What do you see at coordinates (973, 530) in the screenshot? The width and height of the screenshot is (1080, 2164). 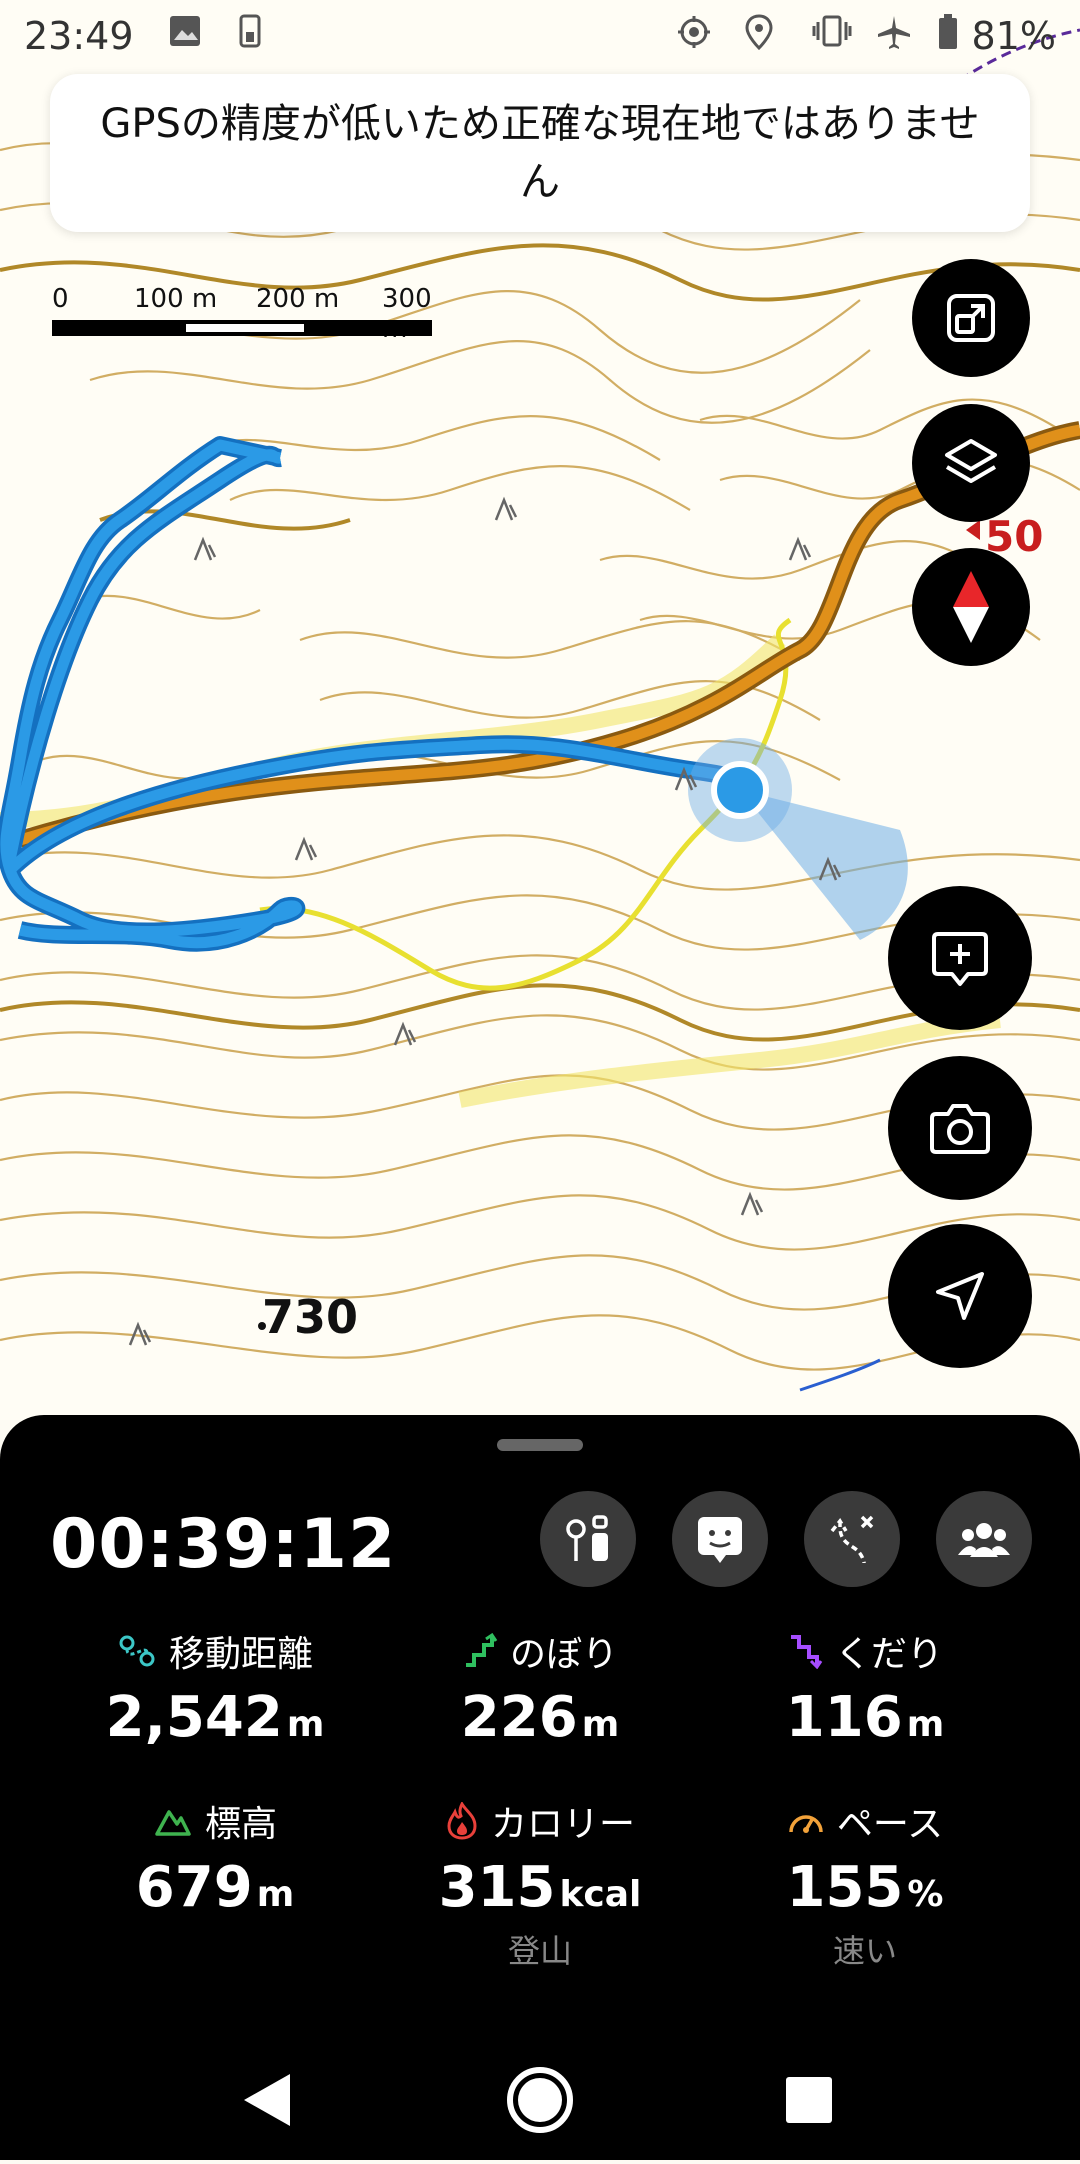 I see `route-marker-arrow` at bounding box center [973, 530].